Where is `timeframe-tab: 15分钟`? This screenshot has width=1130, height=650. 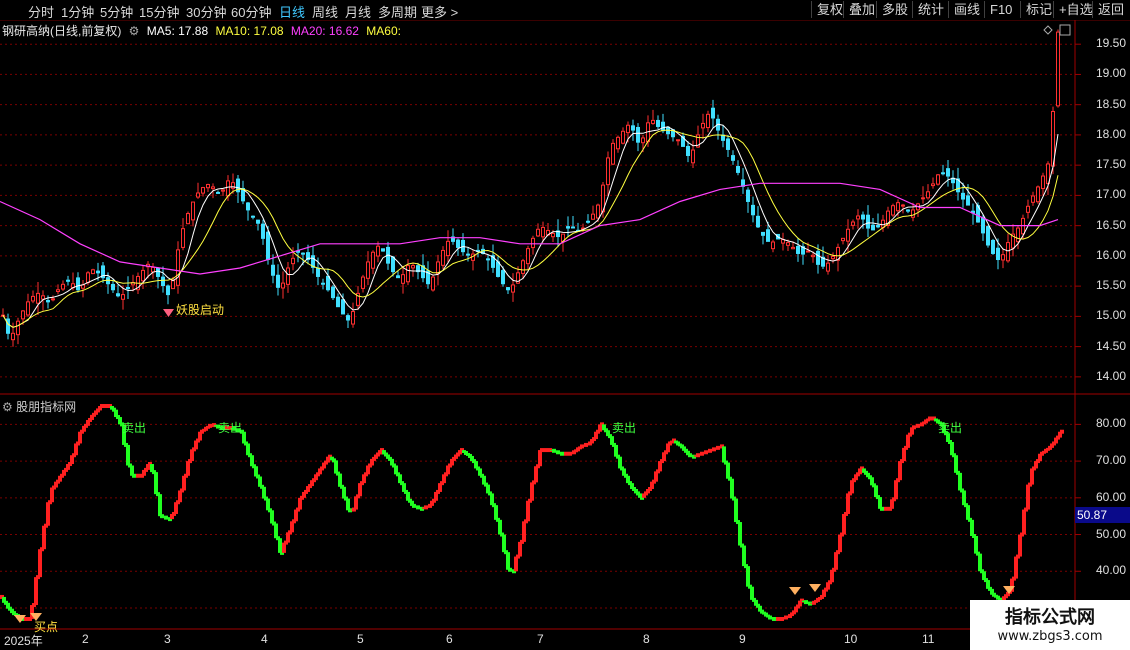
timeframe-tab: 15分钟 is located at coordinates (159, 11).